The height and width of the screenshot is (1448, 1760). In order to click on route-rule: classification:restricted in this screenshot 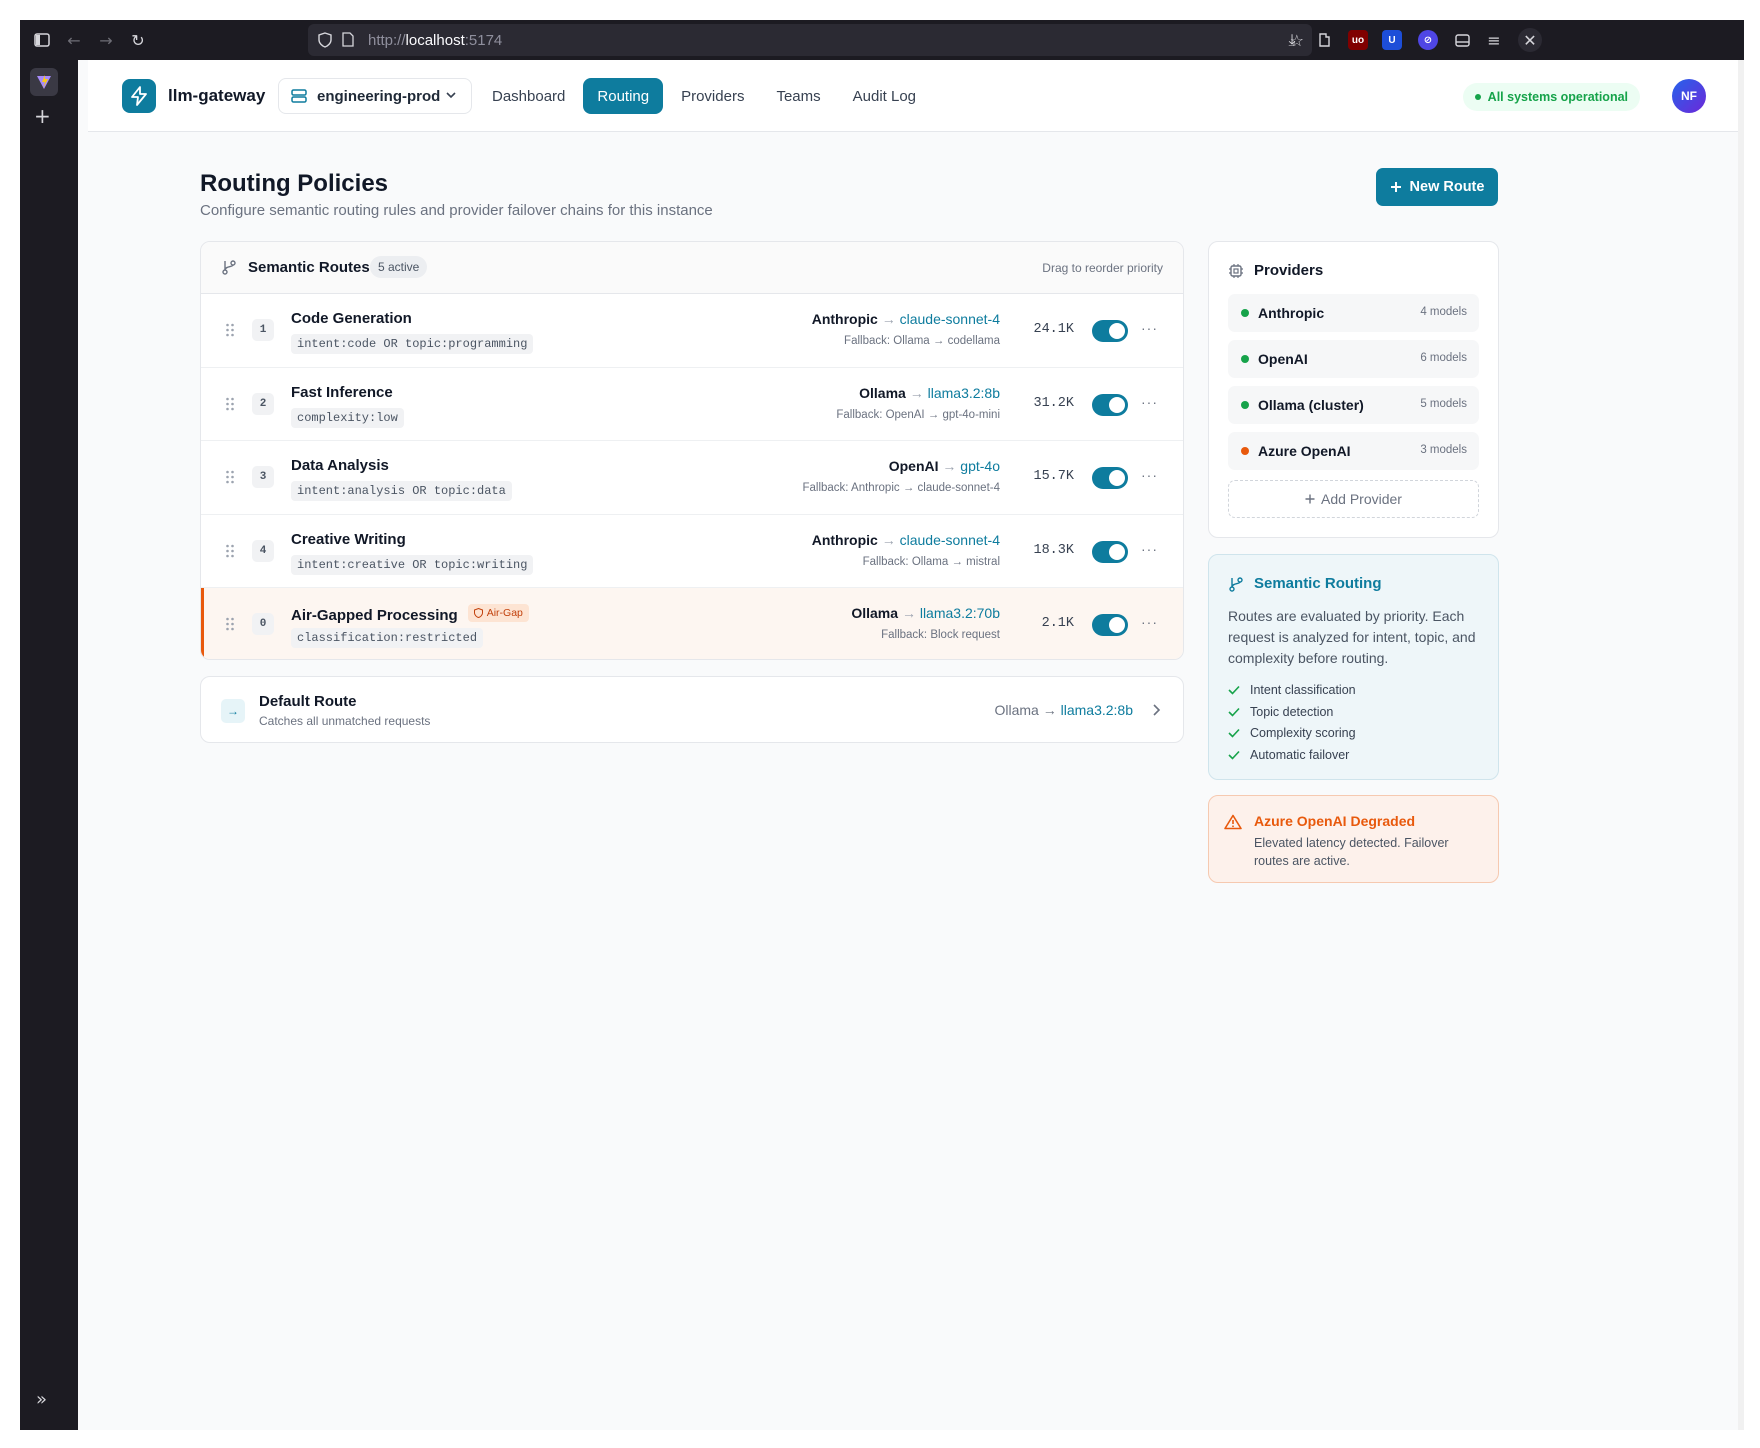, I will do `click(387, 638)`.